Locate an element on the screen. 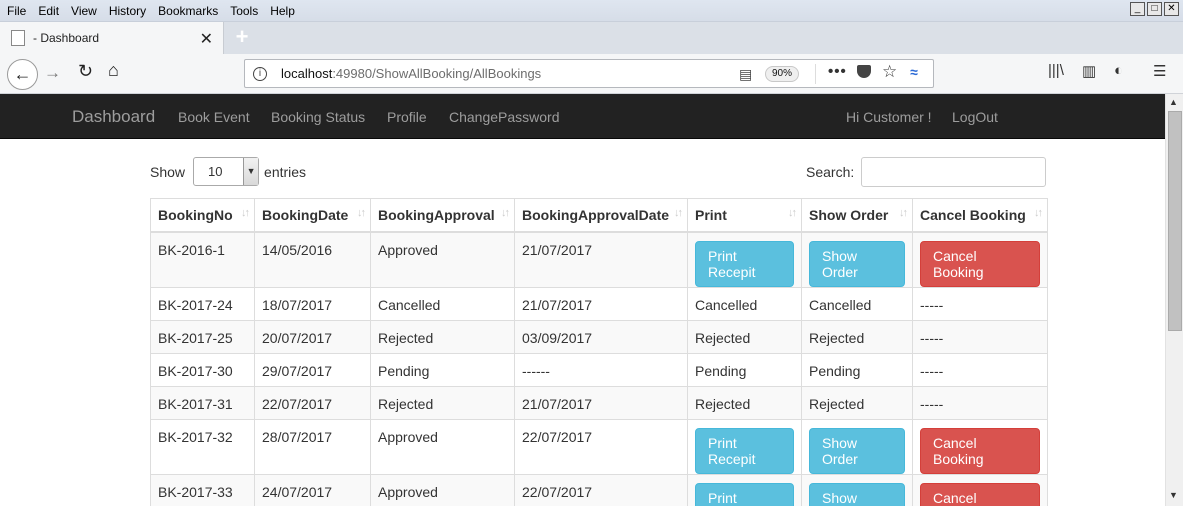  extension-icon: ≈ is located at coordinates (914, 72).